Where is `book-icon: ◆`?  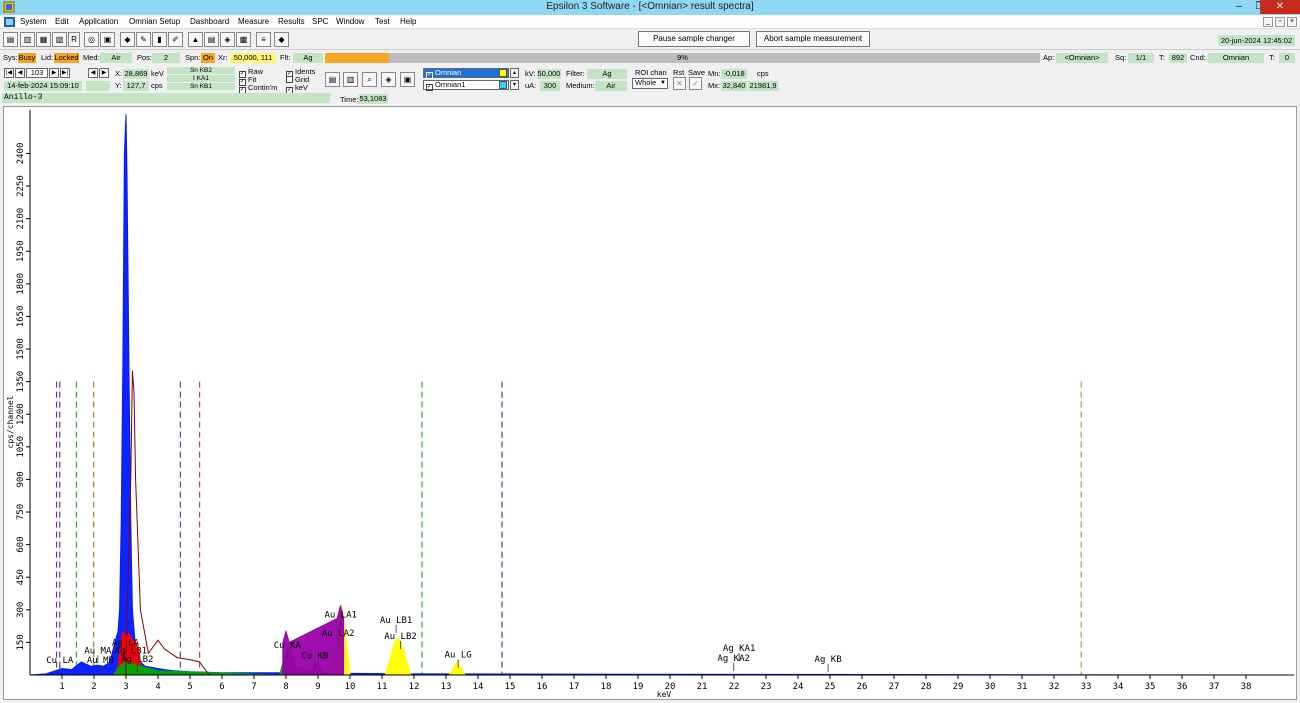
book-icon: ◆ is located at coordinates (281, 39).